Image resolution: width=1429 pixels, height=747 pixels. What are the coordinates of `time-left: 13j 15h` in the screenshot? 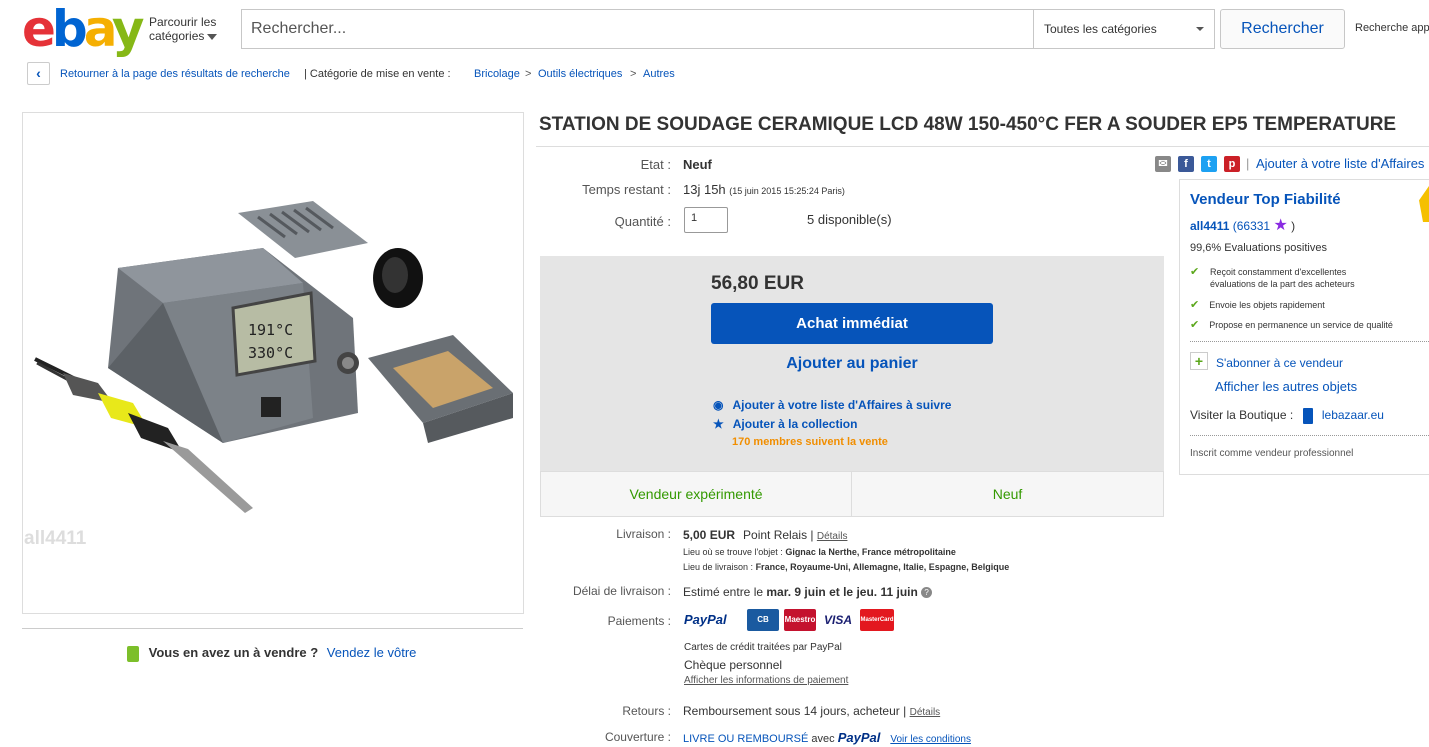 It's located at (704, 189).